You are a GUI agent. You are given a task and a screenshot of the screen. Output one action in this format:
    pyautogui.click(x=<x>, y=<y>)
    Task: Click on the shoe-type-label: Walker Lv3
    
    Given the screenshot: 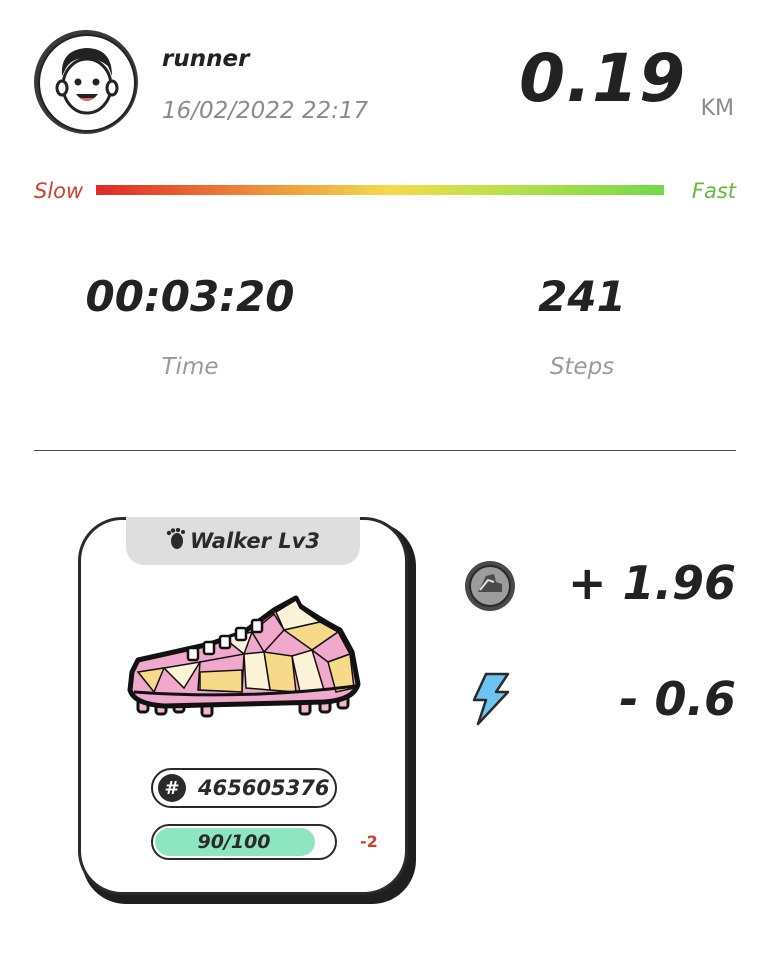 What is the action you would take?
    pyautogui.click(x=255, y=541)
    